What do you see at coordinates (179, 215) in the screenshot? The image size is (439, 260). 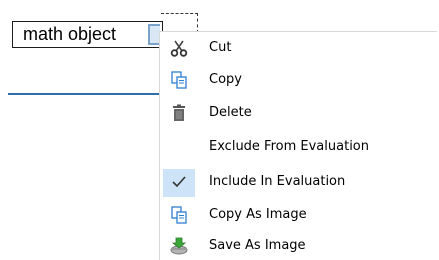 I see `copy-image-icon` at bounding box center [179, 215].